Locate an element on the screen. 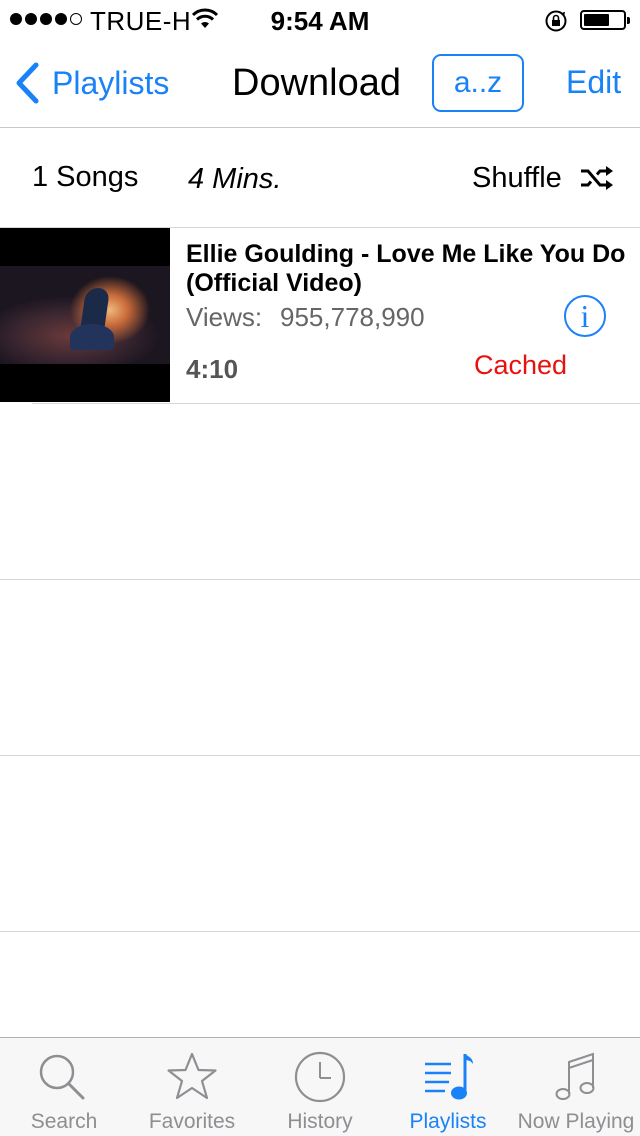 This screenshot has width=640, height=1136. song-count: 1 Songs is located at coordinates (85, 177).